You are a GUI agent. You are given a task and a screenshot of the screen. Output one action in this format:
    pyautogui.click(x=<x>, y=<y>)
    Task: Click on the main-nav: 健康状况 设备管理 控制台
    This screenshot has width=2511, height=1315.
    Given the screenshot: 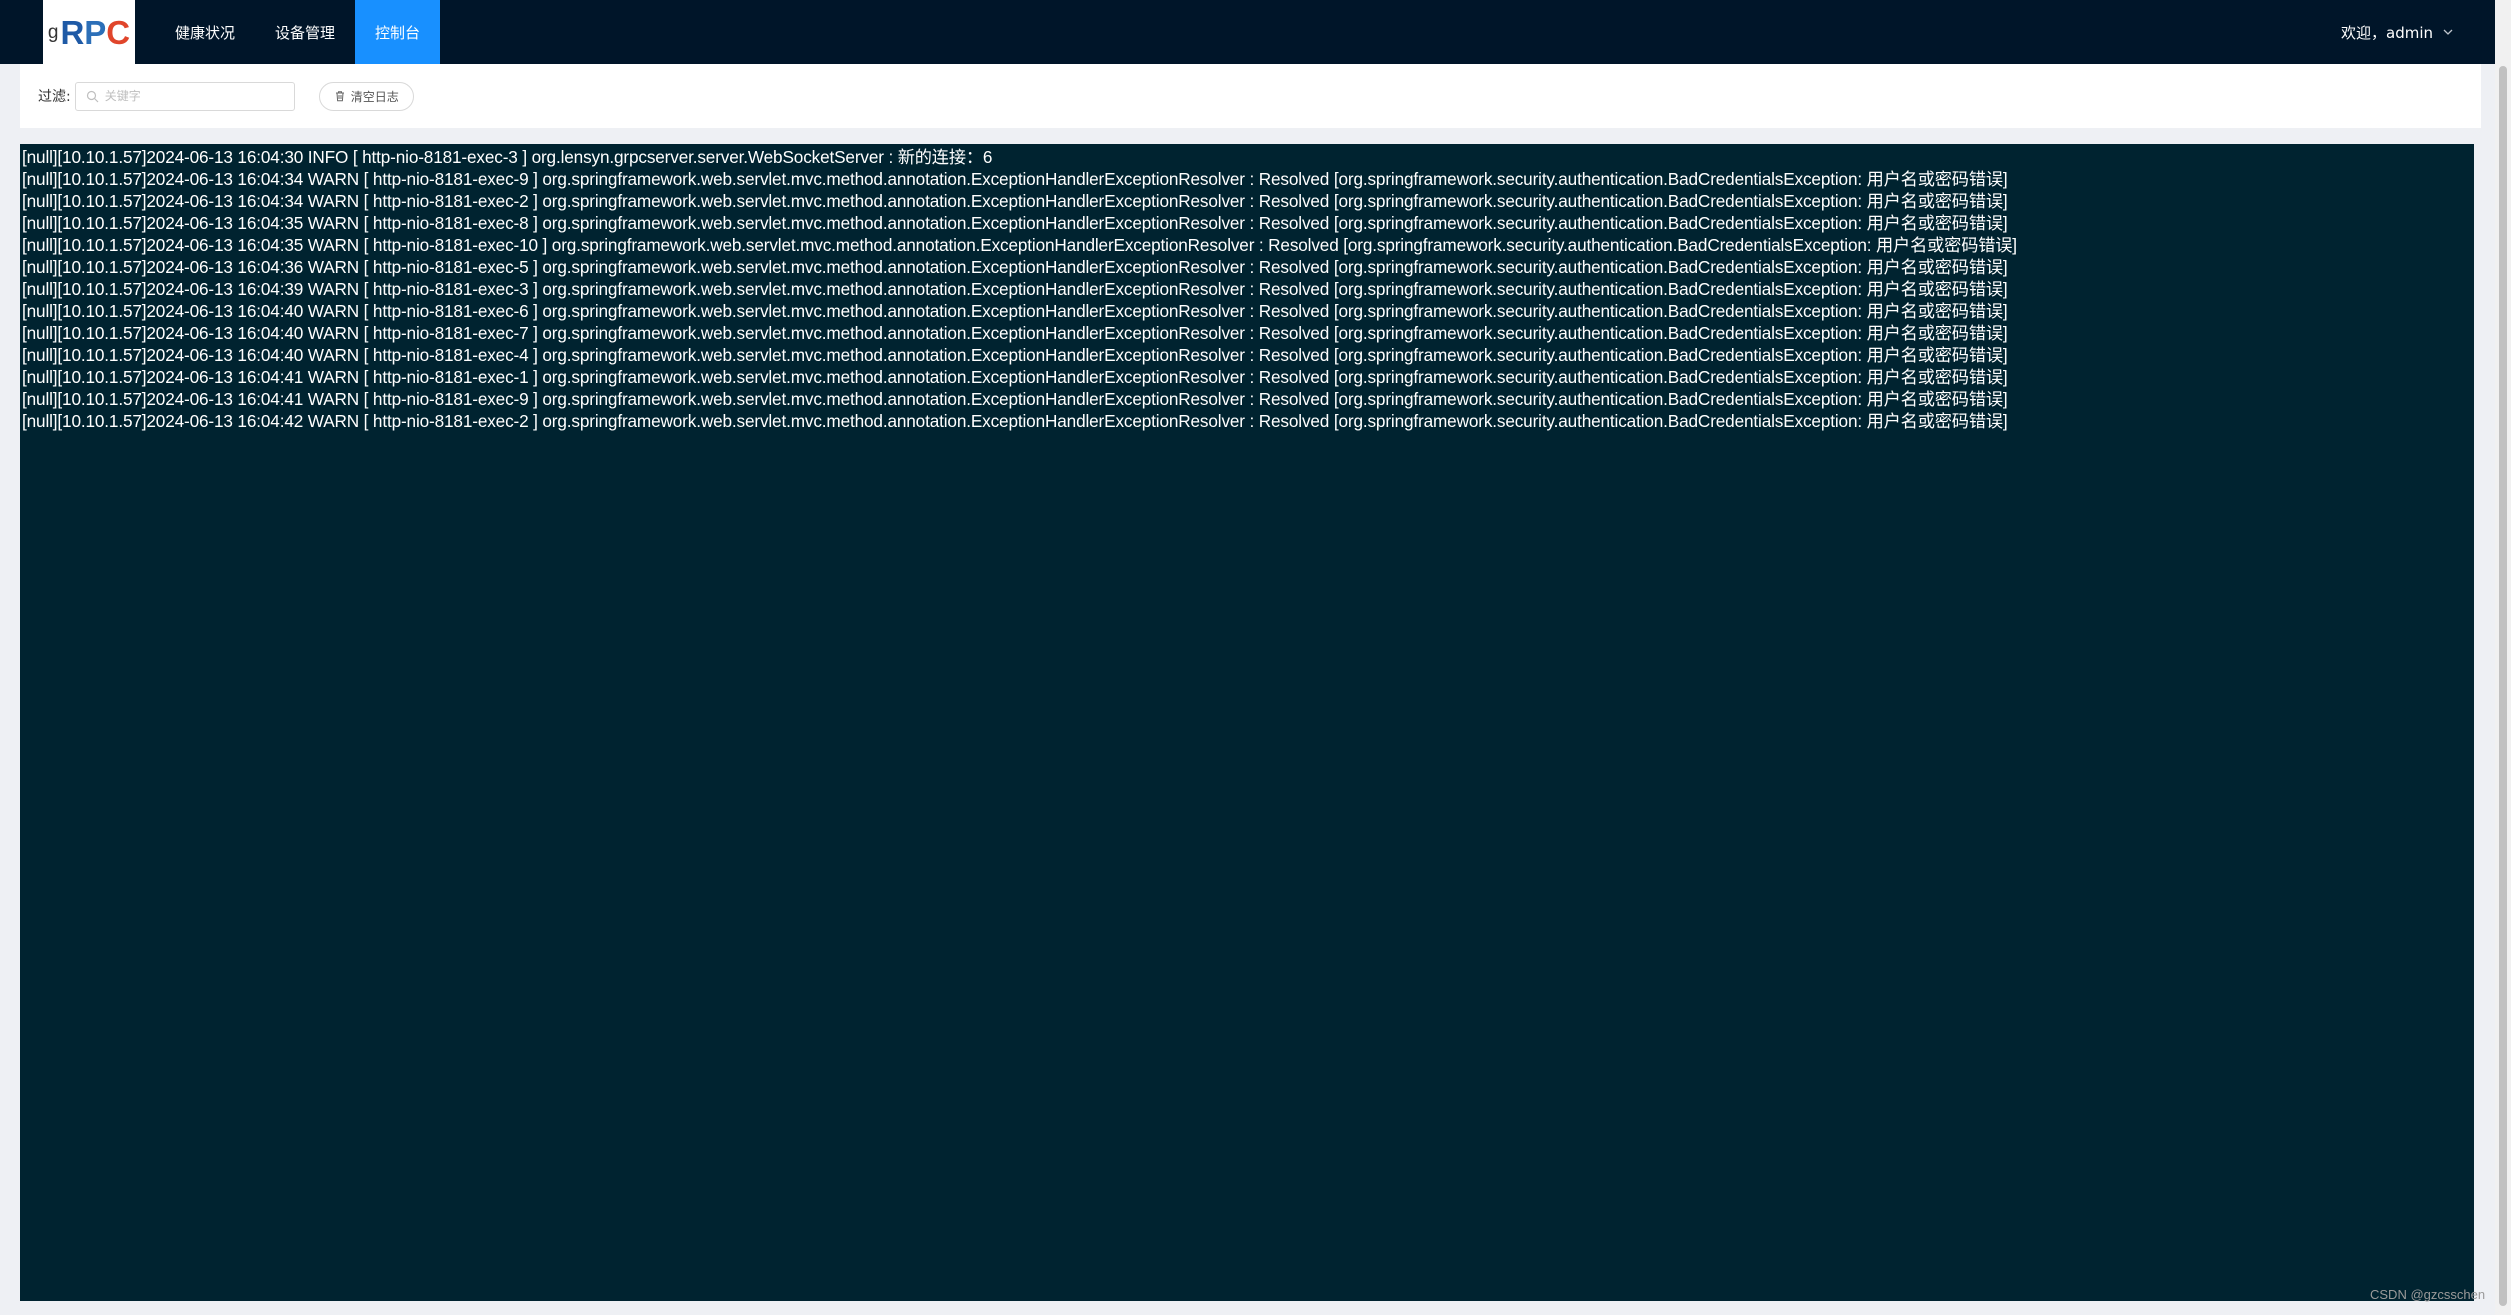 What is the action you would take?
    pyautogui.click(x=298, y=32)
    